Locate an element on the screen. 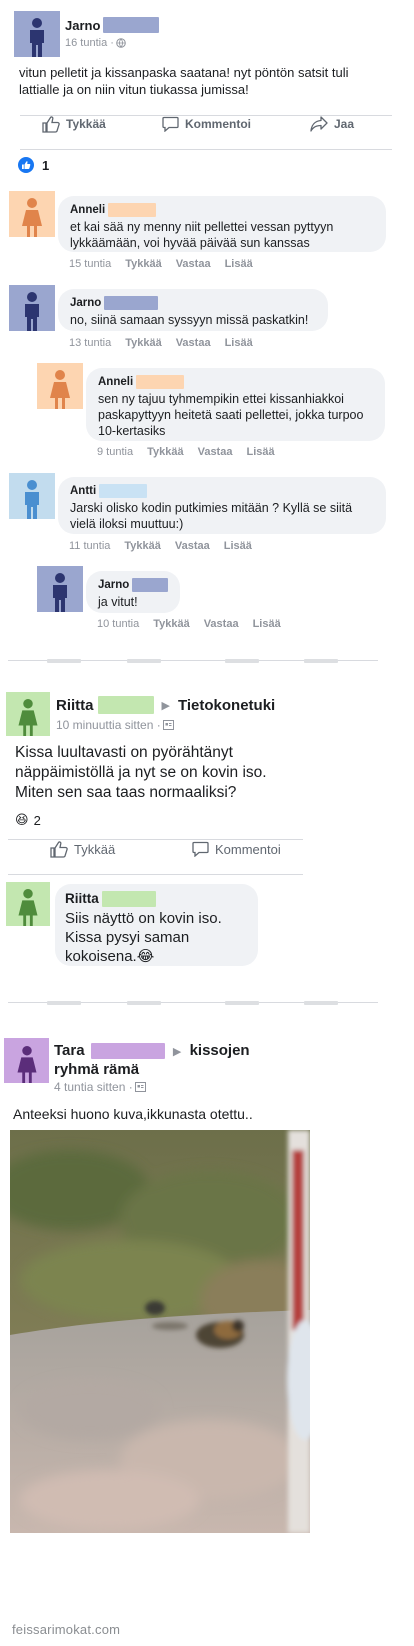 The width and height of the screenshot is (414, 1646). group-name: Tietokonetuki is located at coordinates (226, 705).